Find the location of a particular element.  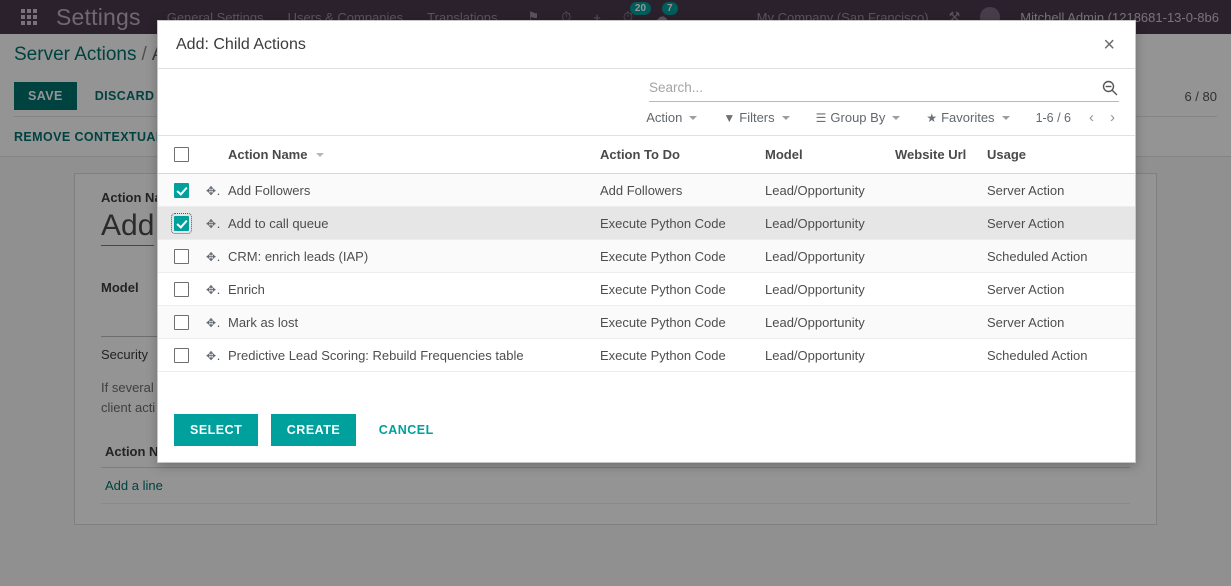

pager-text: 1-6 / 6 is located at coordinates (1053, 117).